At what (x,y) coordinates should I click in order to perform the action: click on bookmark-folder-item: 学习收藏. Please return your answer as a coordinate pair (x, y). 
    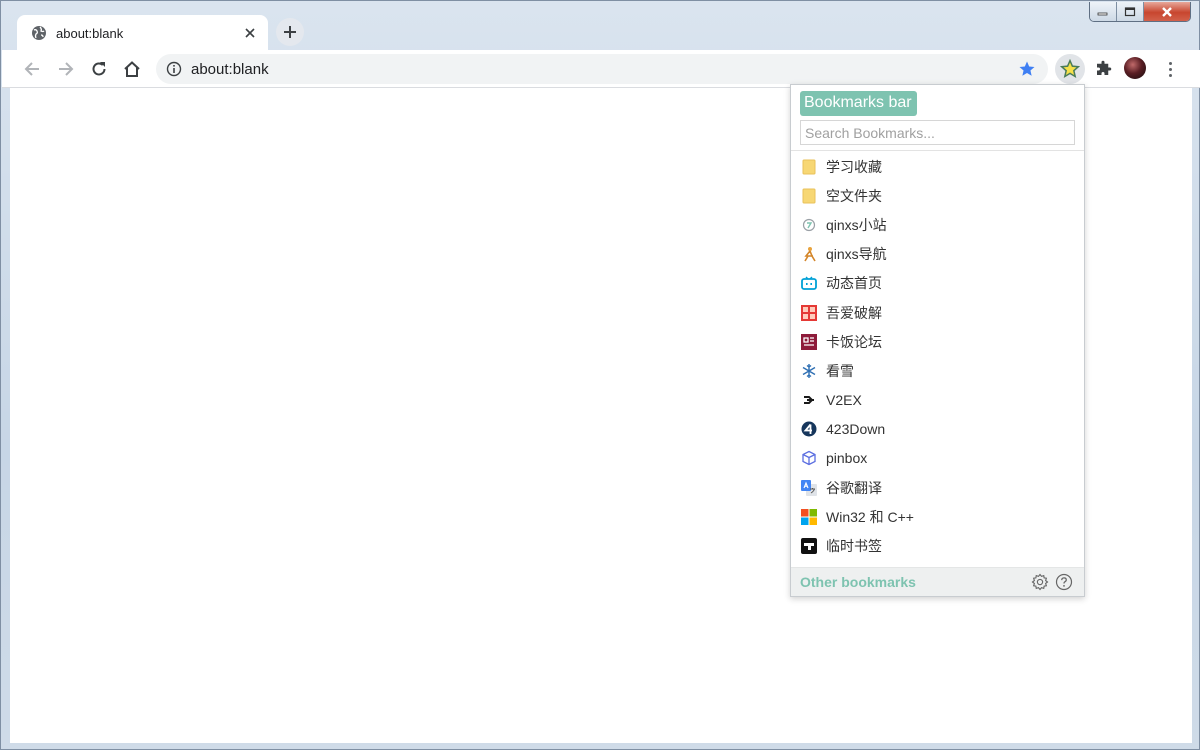
    Looking at the image, I should click on (937, 166).